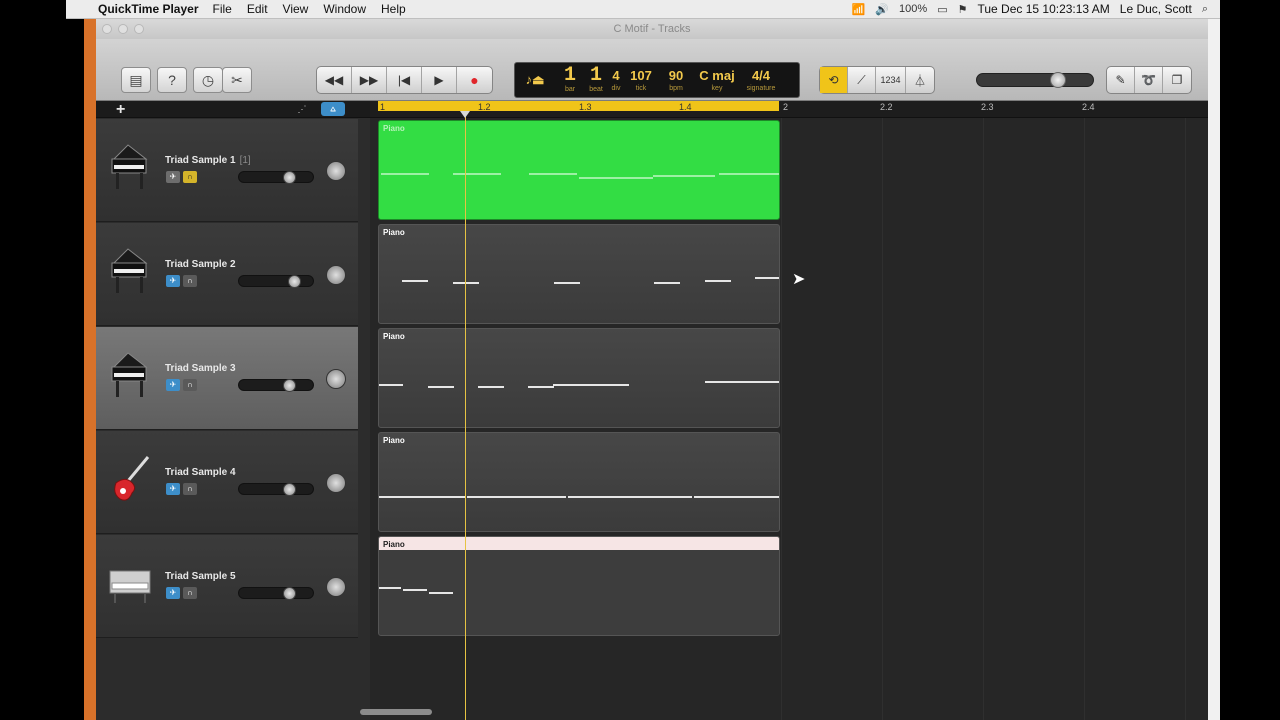 The image size is (1280, 720). Describe the element at coordinates (404, 80) in the screenshot. I see `go-to-beginning-button: |◀` at that location.